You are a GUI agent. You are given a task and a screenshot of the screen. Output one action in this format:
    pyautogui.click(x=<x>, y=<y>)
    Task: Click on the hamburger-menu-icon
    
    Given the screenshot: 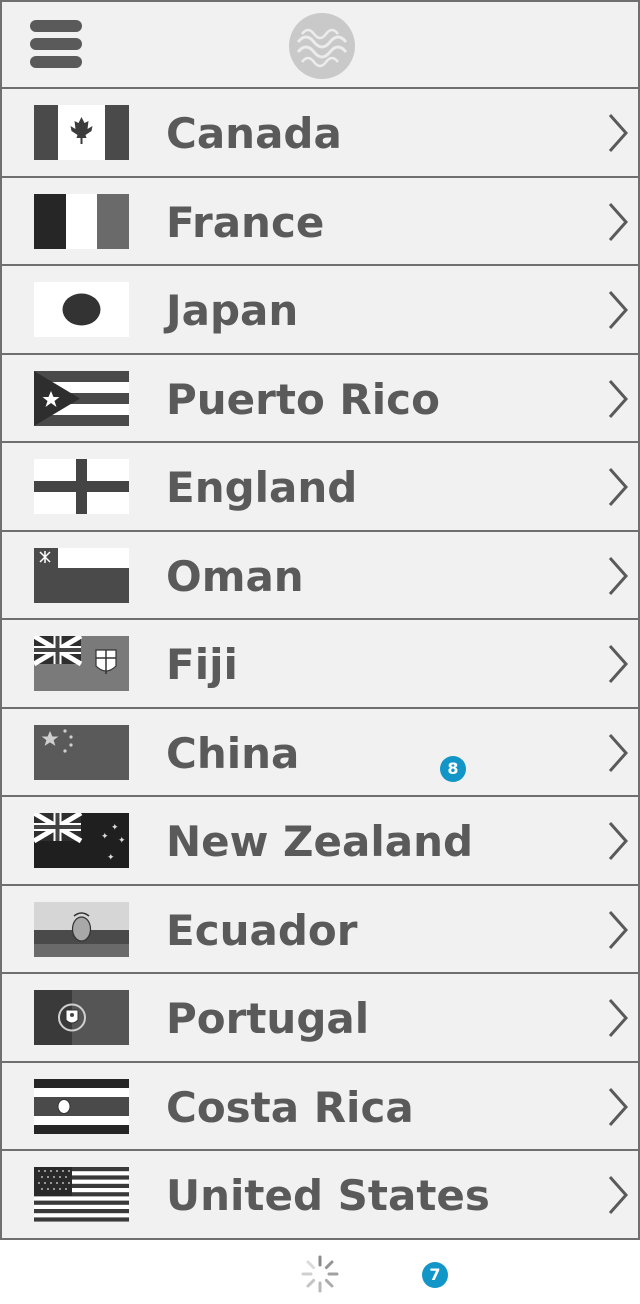 What is the action you would take?
    pyautogui.click(x=57, y=47)
    